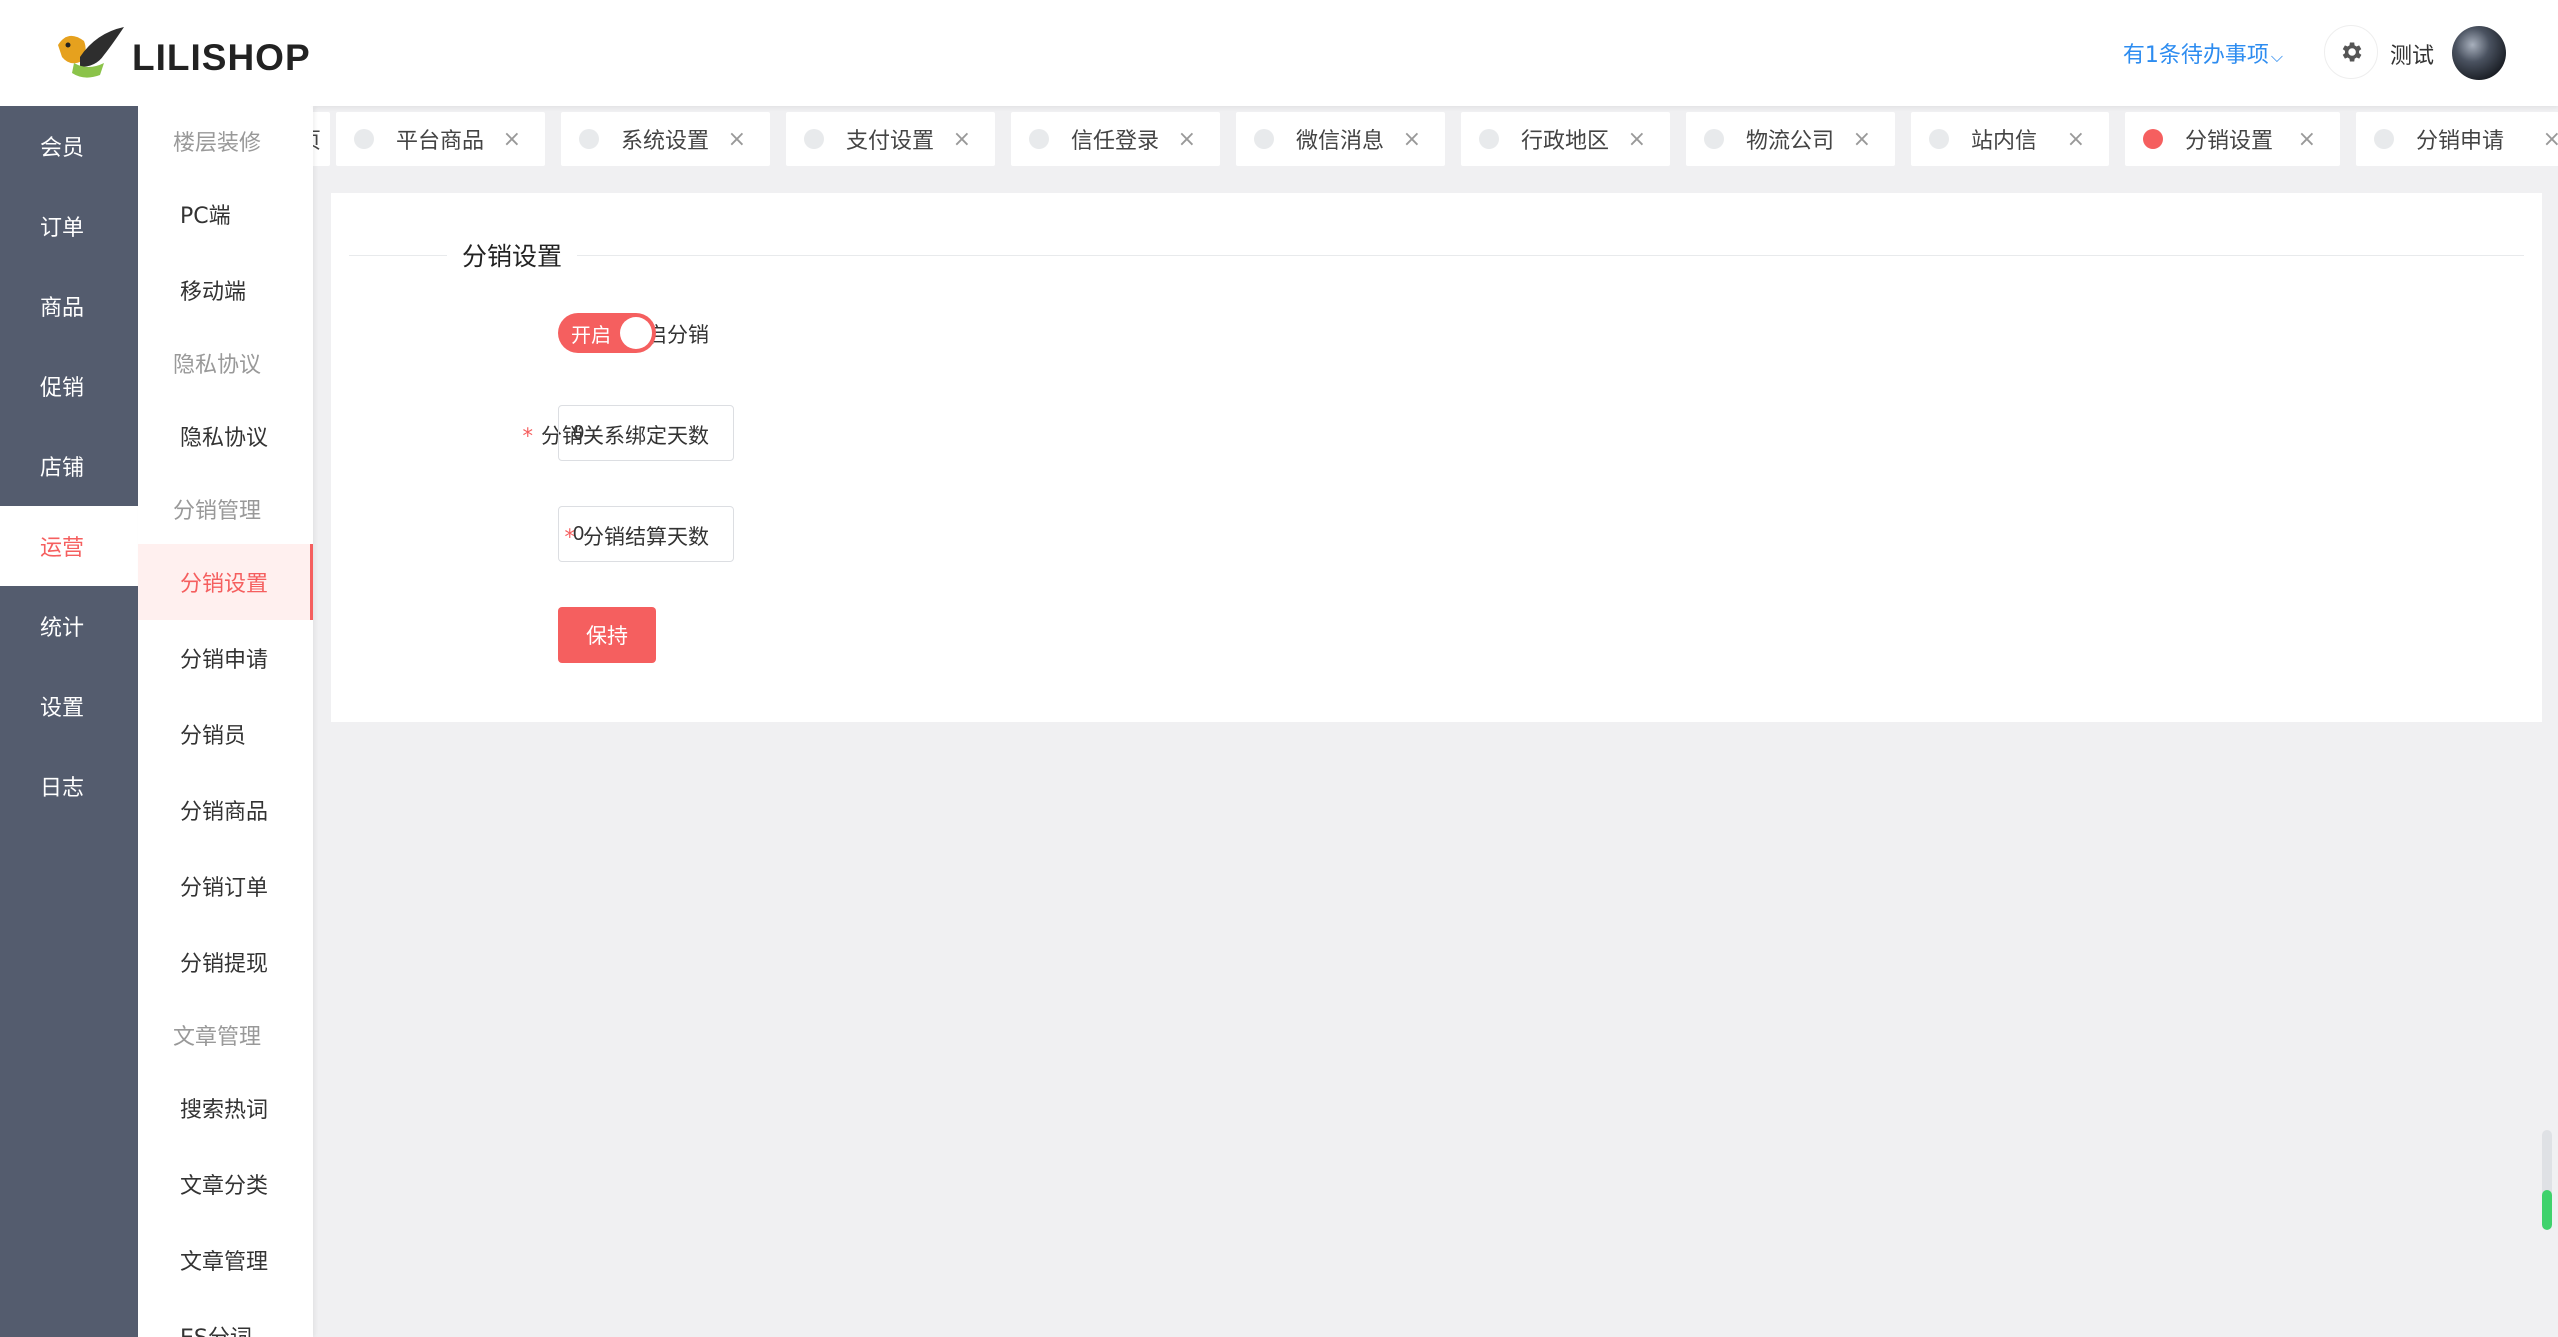 This screenshot has width=2558, height=1337. I want to click on section-divider, so click(1436, 255).